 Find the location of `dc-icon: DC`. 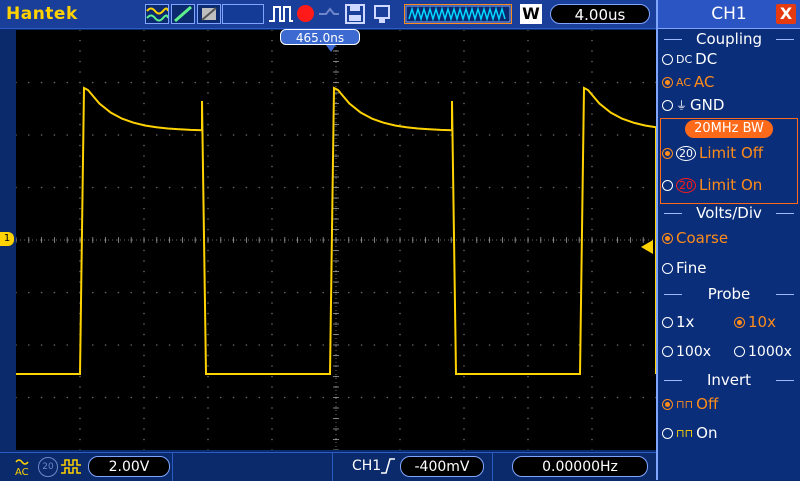

dc-icon: DC is located at coordinates (684, 59).